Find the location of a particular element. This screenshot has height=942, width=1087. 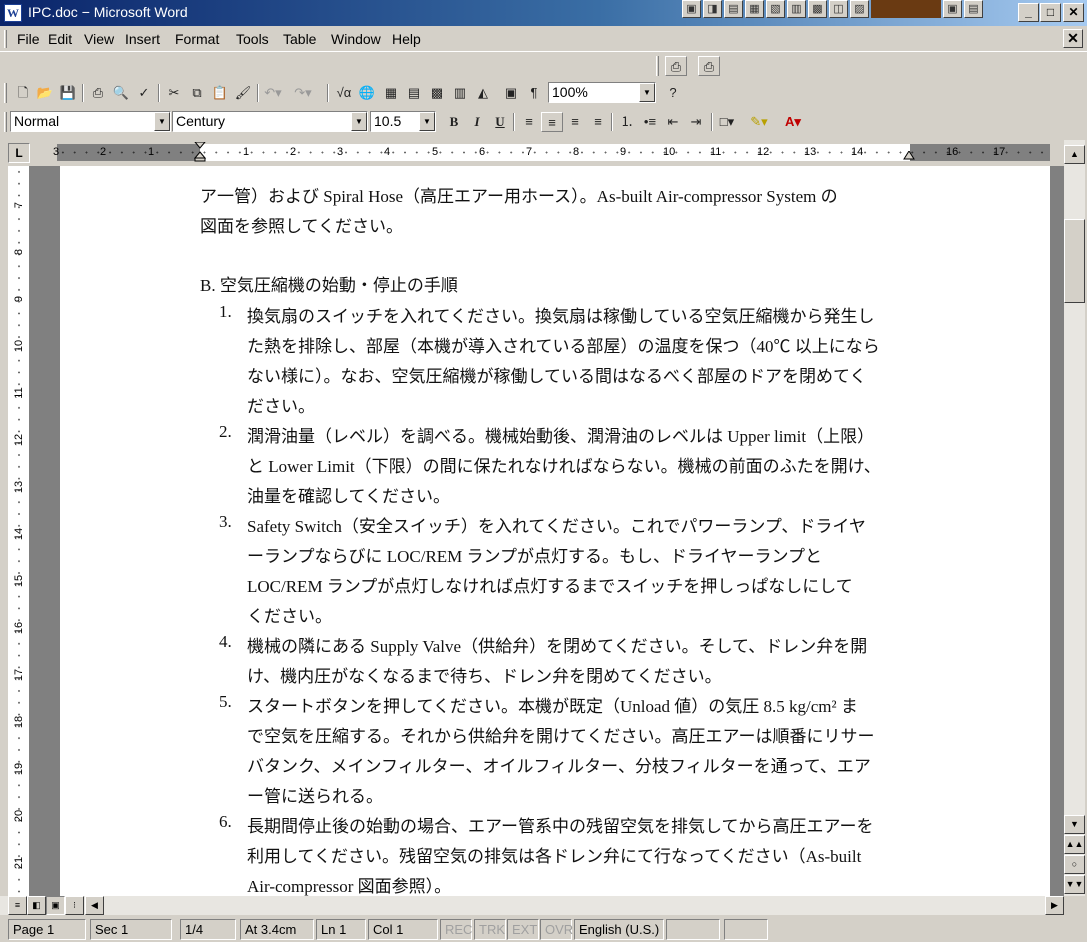

align-right-icon: ≡ is located at coordinates (575, 122).